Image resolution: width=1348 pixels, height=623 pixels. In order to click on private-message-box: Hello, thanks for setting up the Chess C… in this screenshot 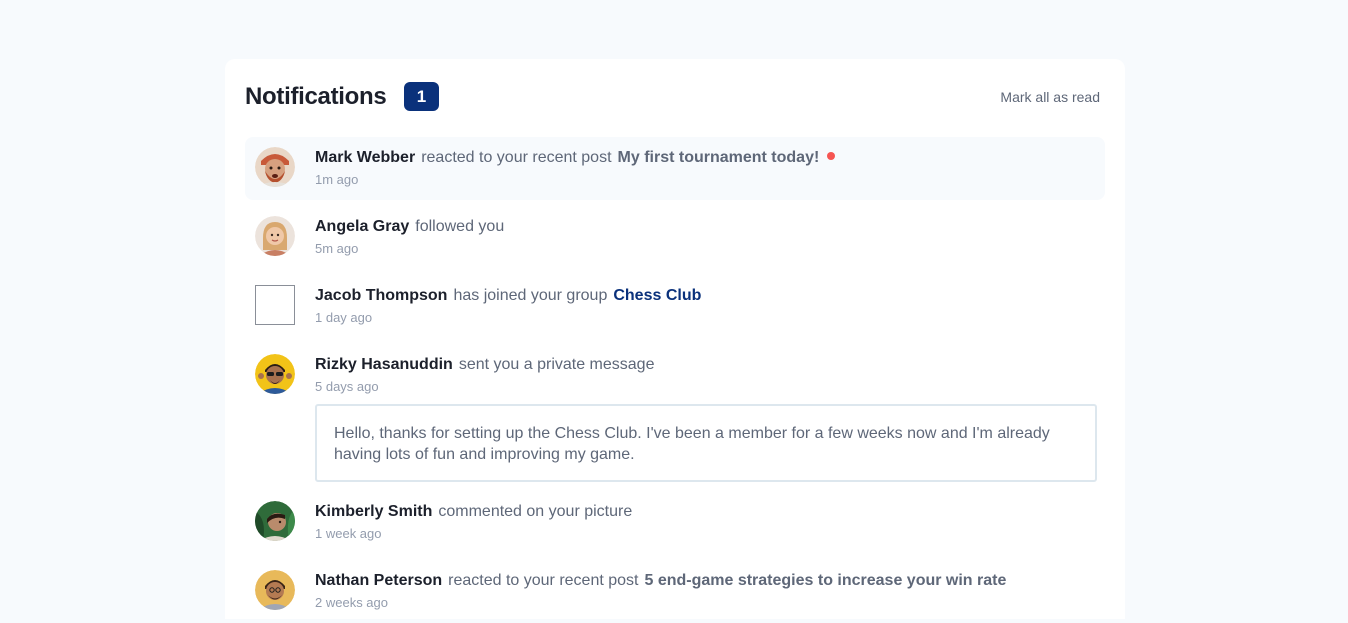, I will do `click(706, 443)`.